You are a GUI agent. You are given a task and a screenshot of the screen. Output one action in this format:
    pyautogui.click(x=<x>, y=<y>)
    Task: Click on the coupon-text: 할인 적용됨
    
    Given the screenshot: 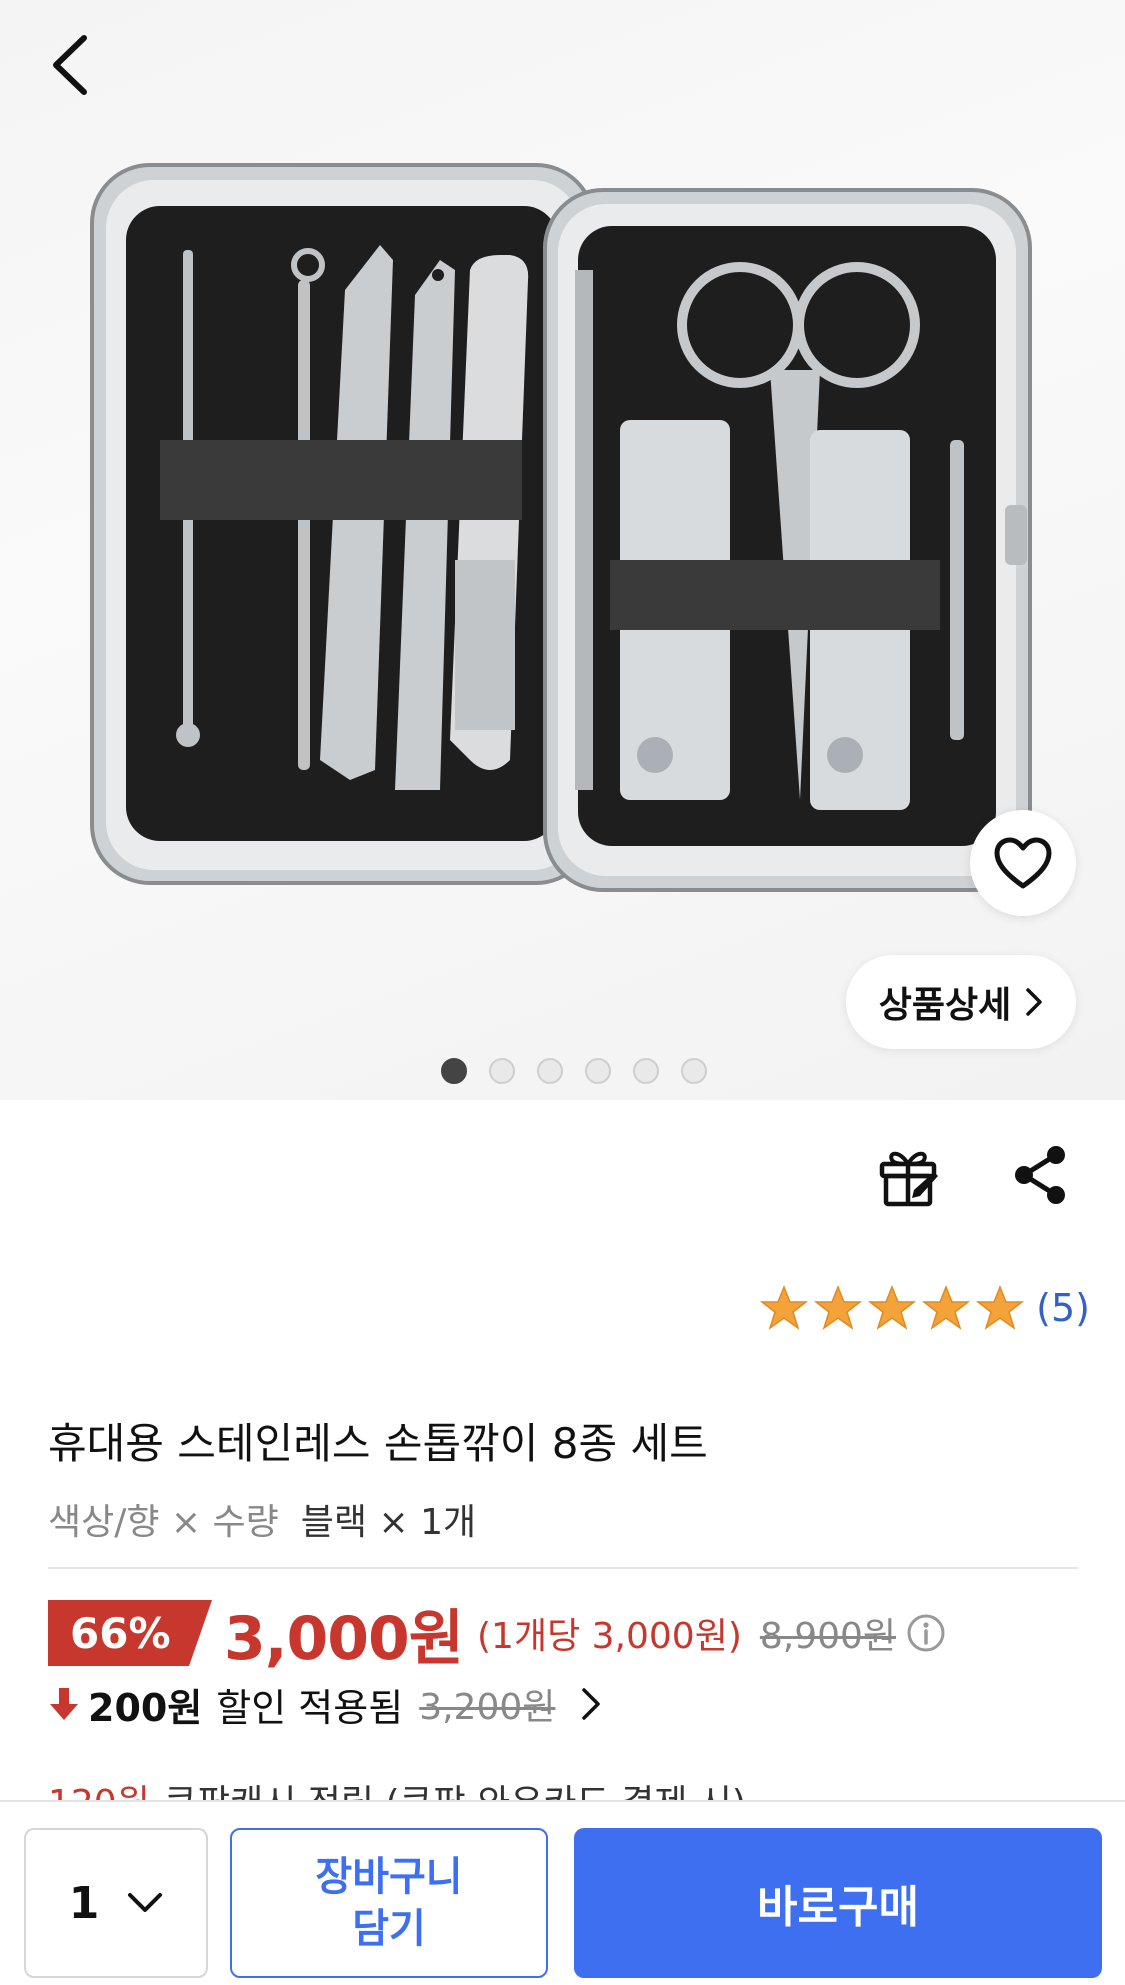 What is the action you would take?
    pyautogui.click(x=310, y=1707)
    